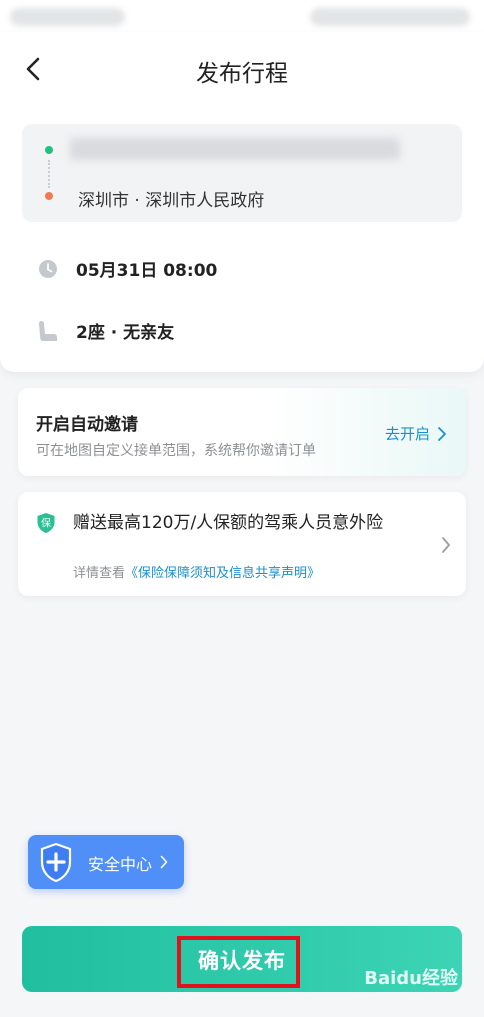  Describe the element at coordinates (48, 268) in the screenshot. I see `clock-icon` at that location.